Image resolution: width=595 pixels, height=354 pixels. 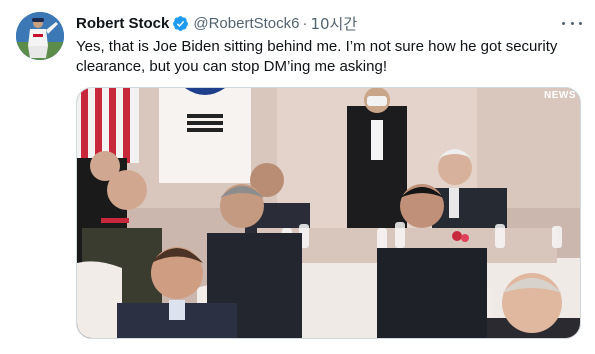 I want to click on verified-badge-icon, so click(x=180, y=23).